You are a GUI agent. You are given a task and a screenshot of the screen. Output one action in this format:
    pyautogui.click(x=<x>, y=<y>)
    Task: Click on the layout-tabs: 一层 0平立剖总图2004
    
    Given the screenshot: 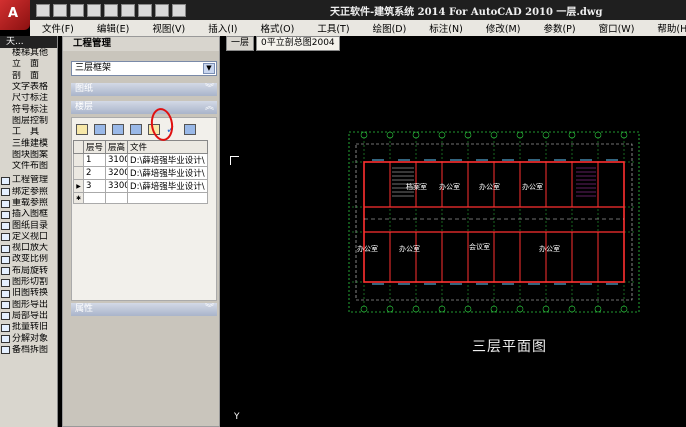 What is the action you would take?
    pyautogui.click(x=283, y=43)
    